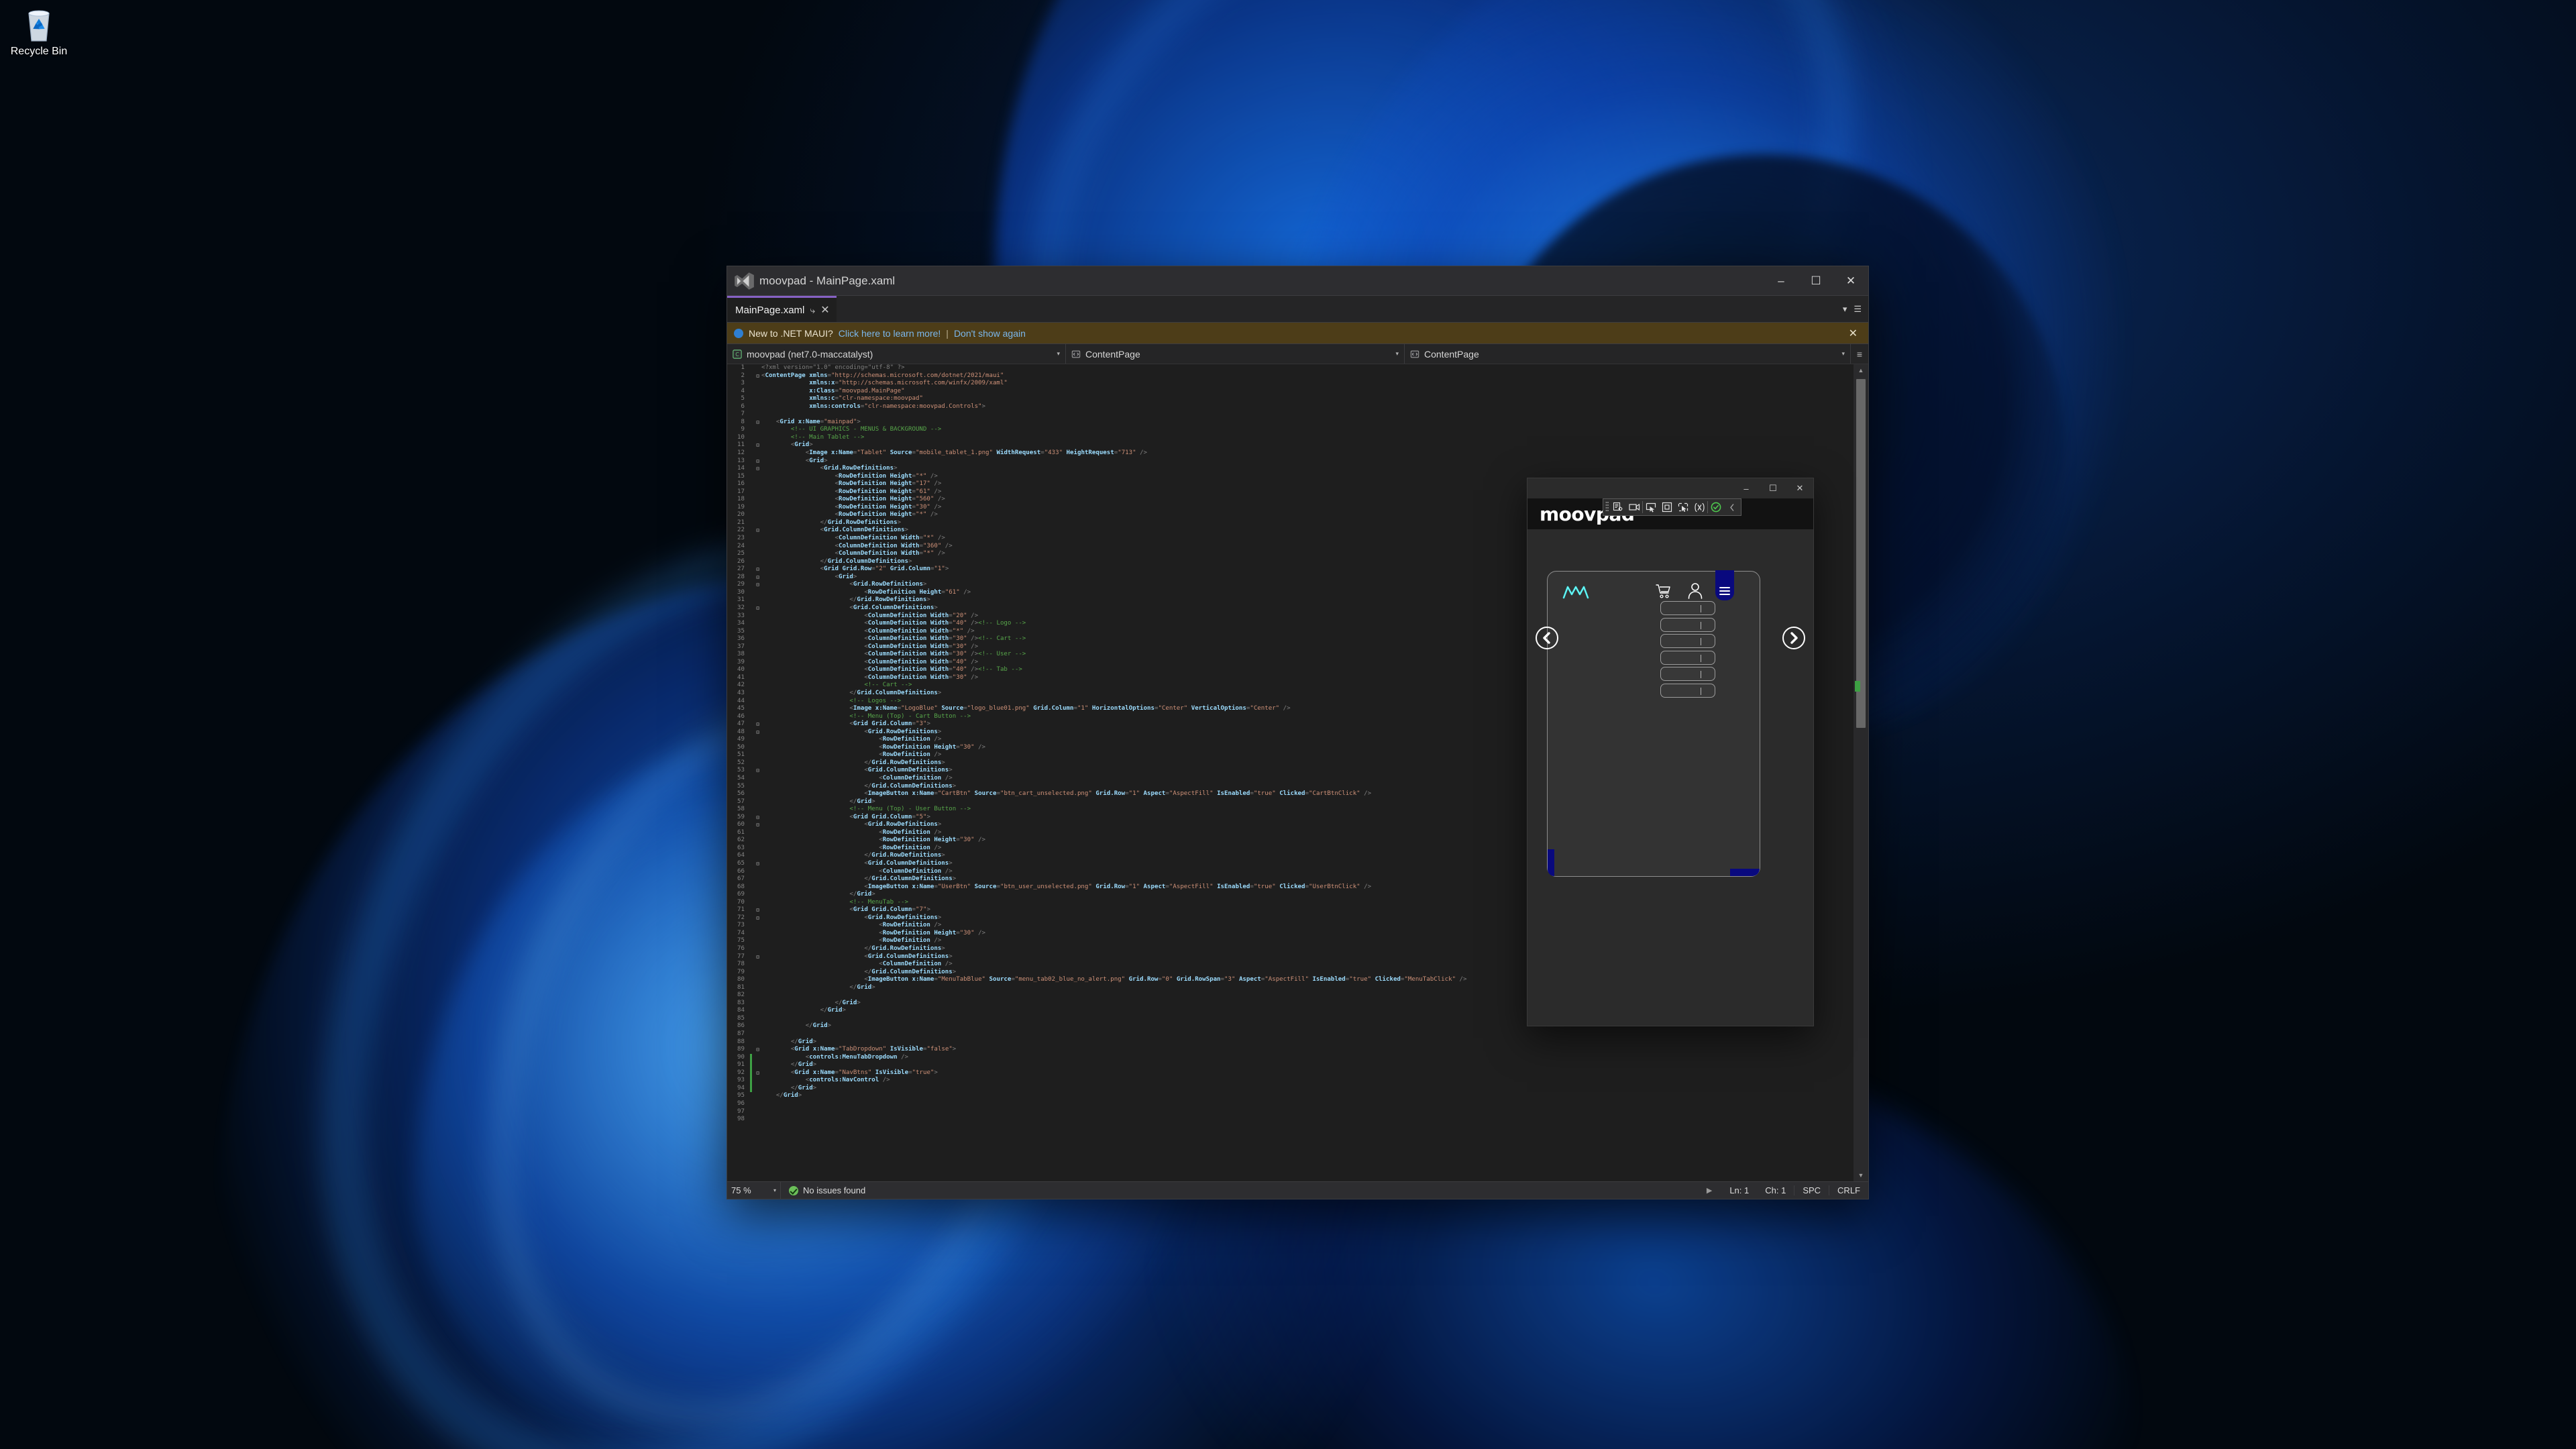 The height and width of the screenshot is (1449, 2576). I want to click on video-record-icon, so click(1634, 507).